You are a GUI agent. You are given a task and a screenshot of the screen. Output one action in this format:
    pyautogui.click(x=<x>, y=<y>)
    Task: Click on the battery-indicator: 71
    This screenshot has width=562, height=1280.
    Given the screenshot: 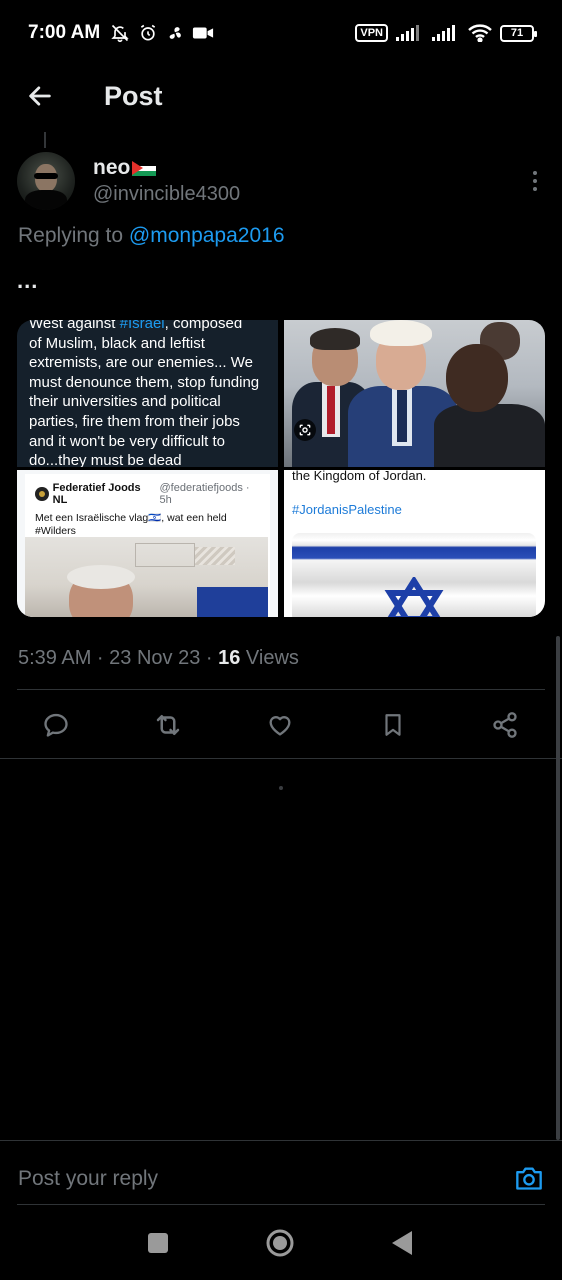 What is the action you would take?
    pyautogui.click(x=518, y=33)
    